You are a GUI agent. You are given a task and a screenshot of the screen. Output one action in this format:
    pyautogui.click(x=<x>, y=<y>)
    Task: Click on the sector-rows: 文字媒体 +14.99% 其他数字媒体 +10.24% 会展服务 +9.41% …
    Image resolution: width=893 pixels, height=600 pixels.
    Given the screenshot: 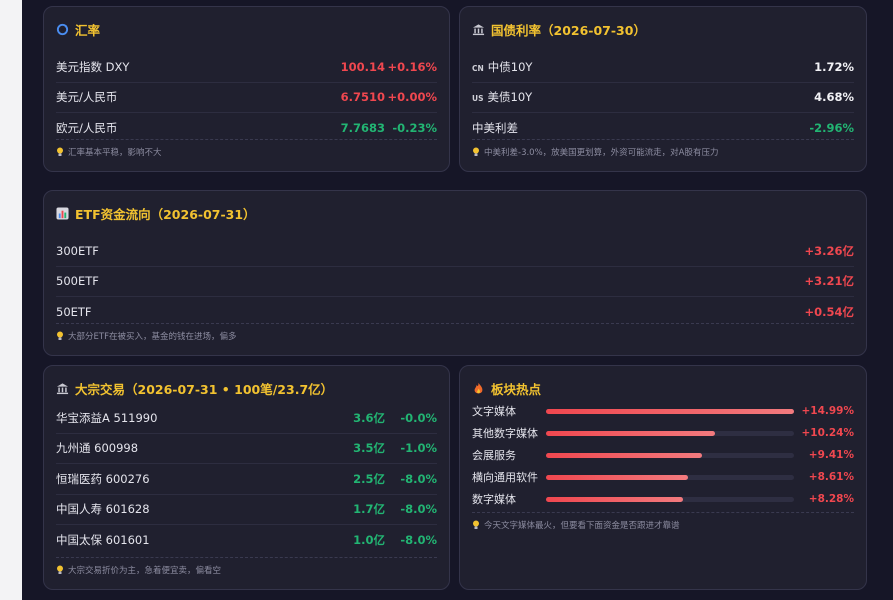 What is the action you would take?
    pyautogui.click(x=663, y=455)
    